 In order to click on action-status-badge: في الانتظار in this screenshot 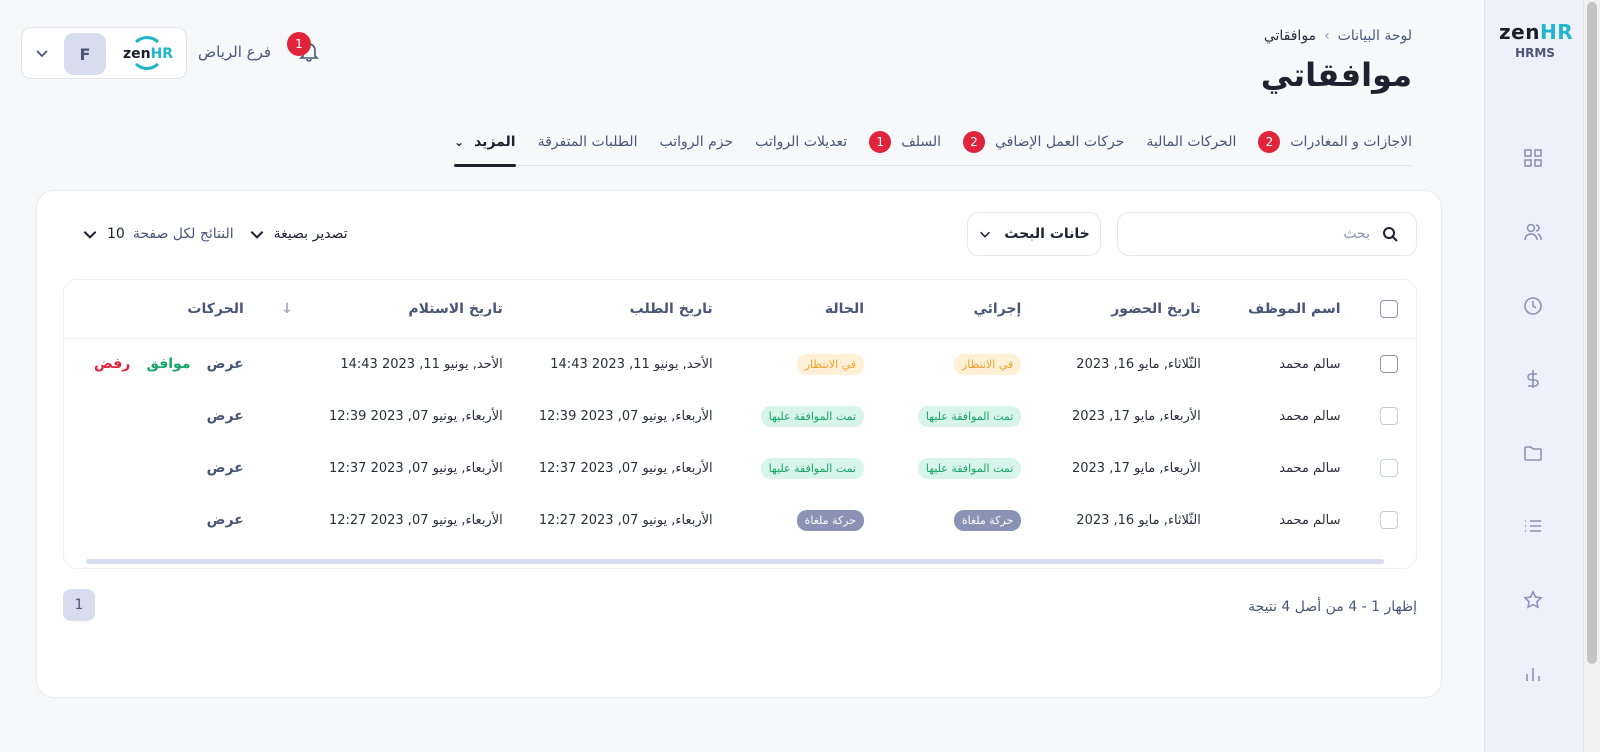, I will do `click(987, 364)`.